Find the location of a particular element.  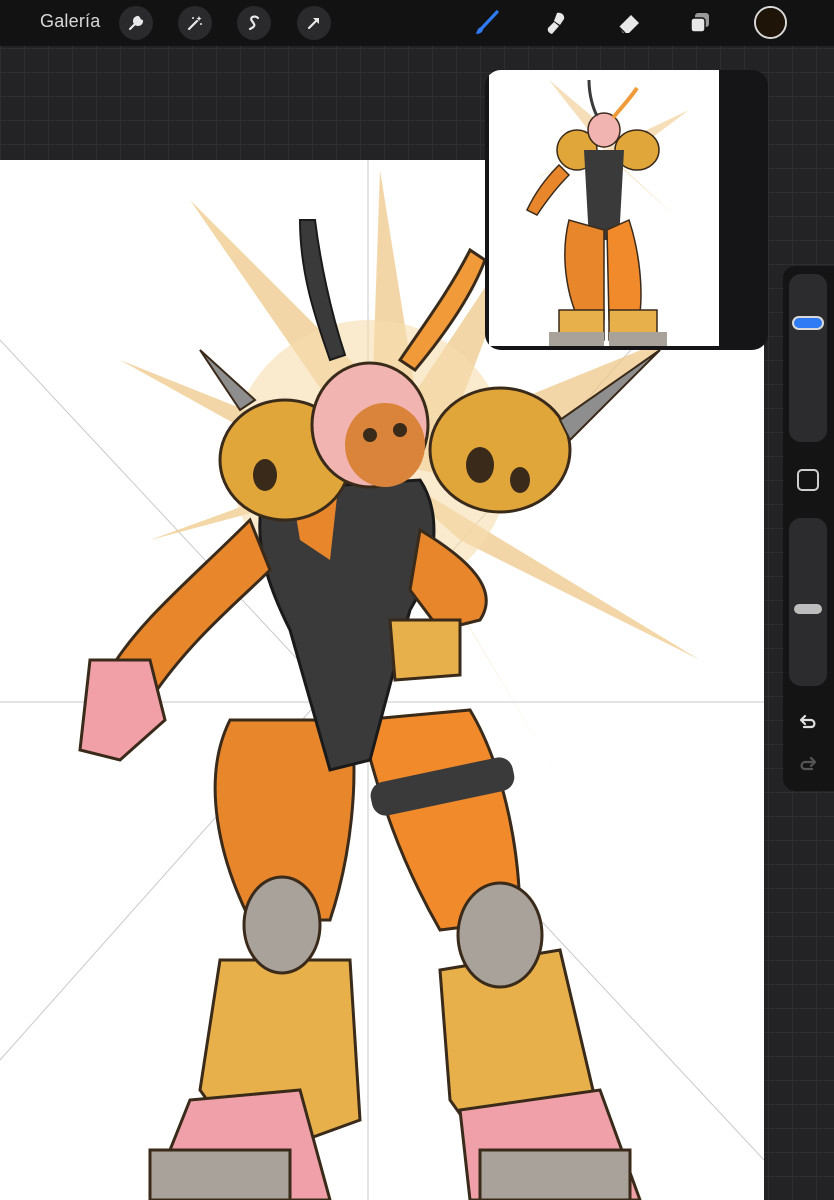

top-toolbar: Galería is located at coordinates (417, 23).